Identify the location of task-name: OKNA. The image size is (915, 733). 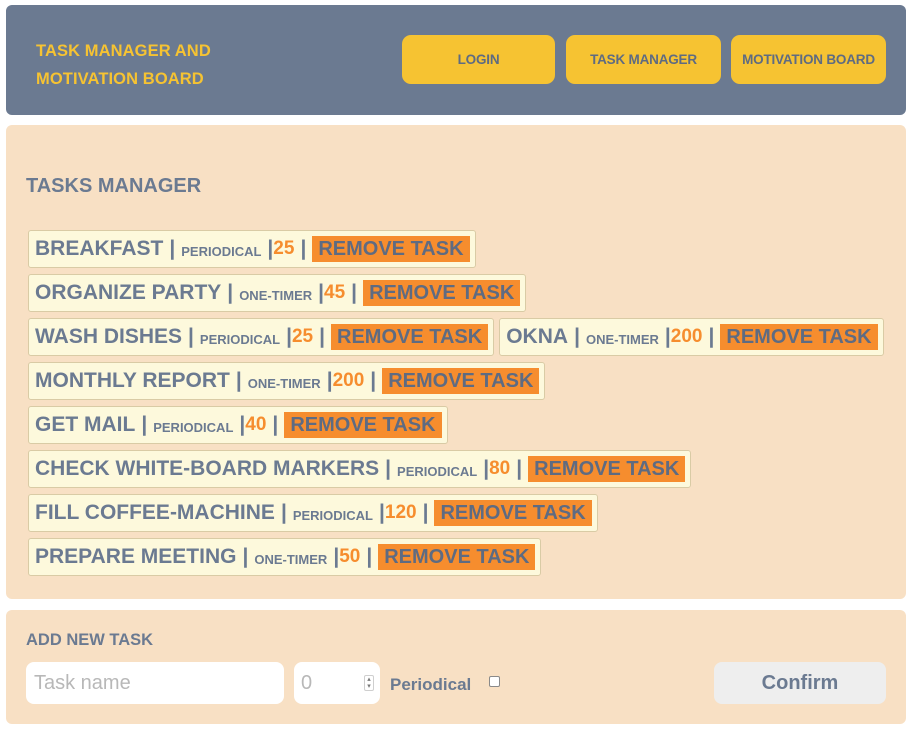
(537, 336).